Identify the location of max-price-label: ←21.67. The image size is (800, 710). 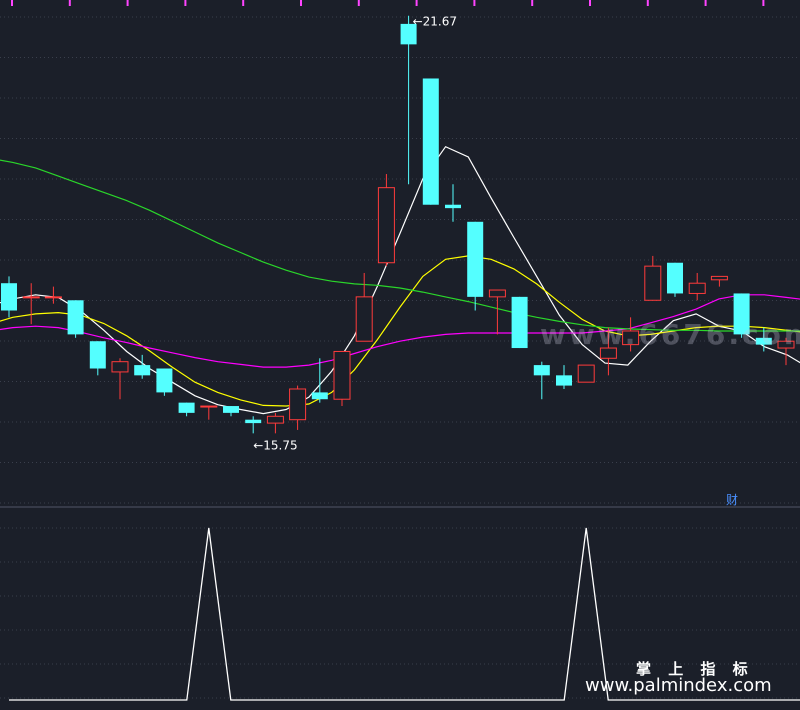
(435, 22).